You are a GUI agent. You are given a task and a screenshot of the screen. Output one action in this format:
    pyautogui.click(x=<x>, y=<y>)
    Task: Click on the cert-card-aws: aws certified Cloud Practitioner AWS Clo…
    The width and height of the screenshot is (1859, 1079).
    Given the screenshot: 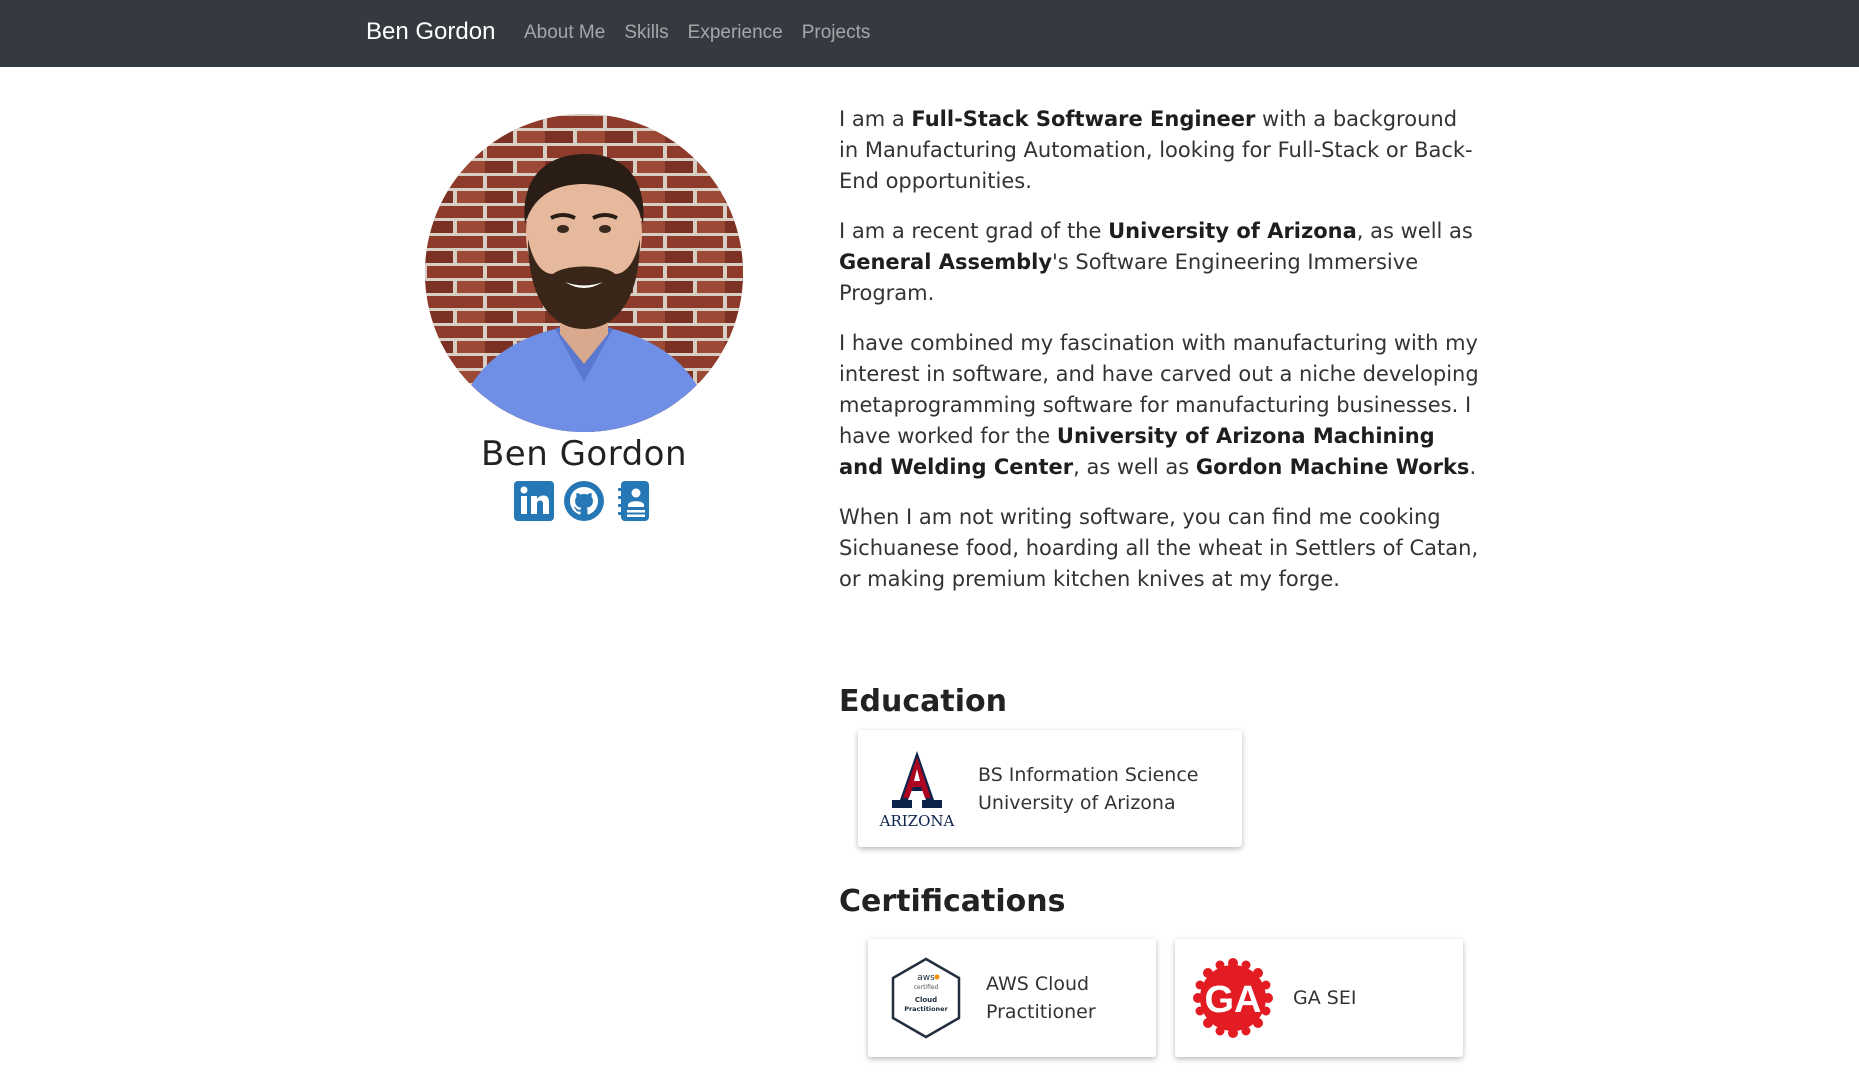 What is the action you would take?
    pyautogui.click(x=1012, y=998)
    